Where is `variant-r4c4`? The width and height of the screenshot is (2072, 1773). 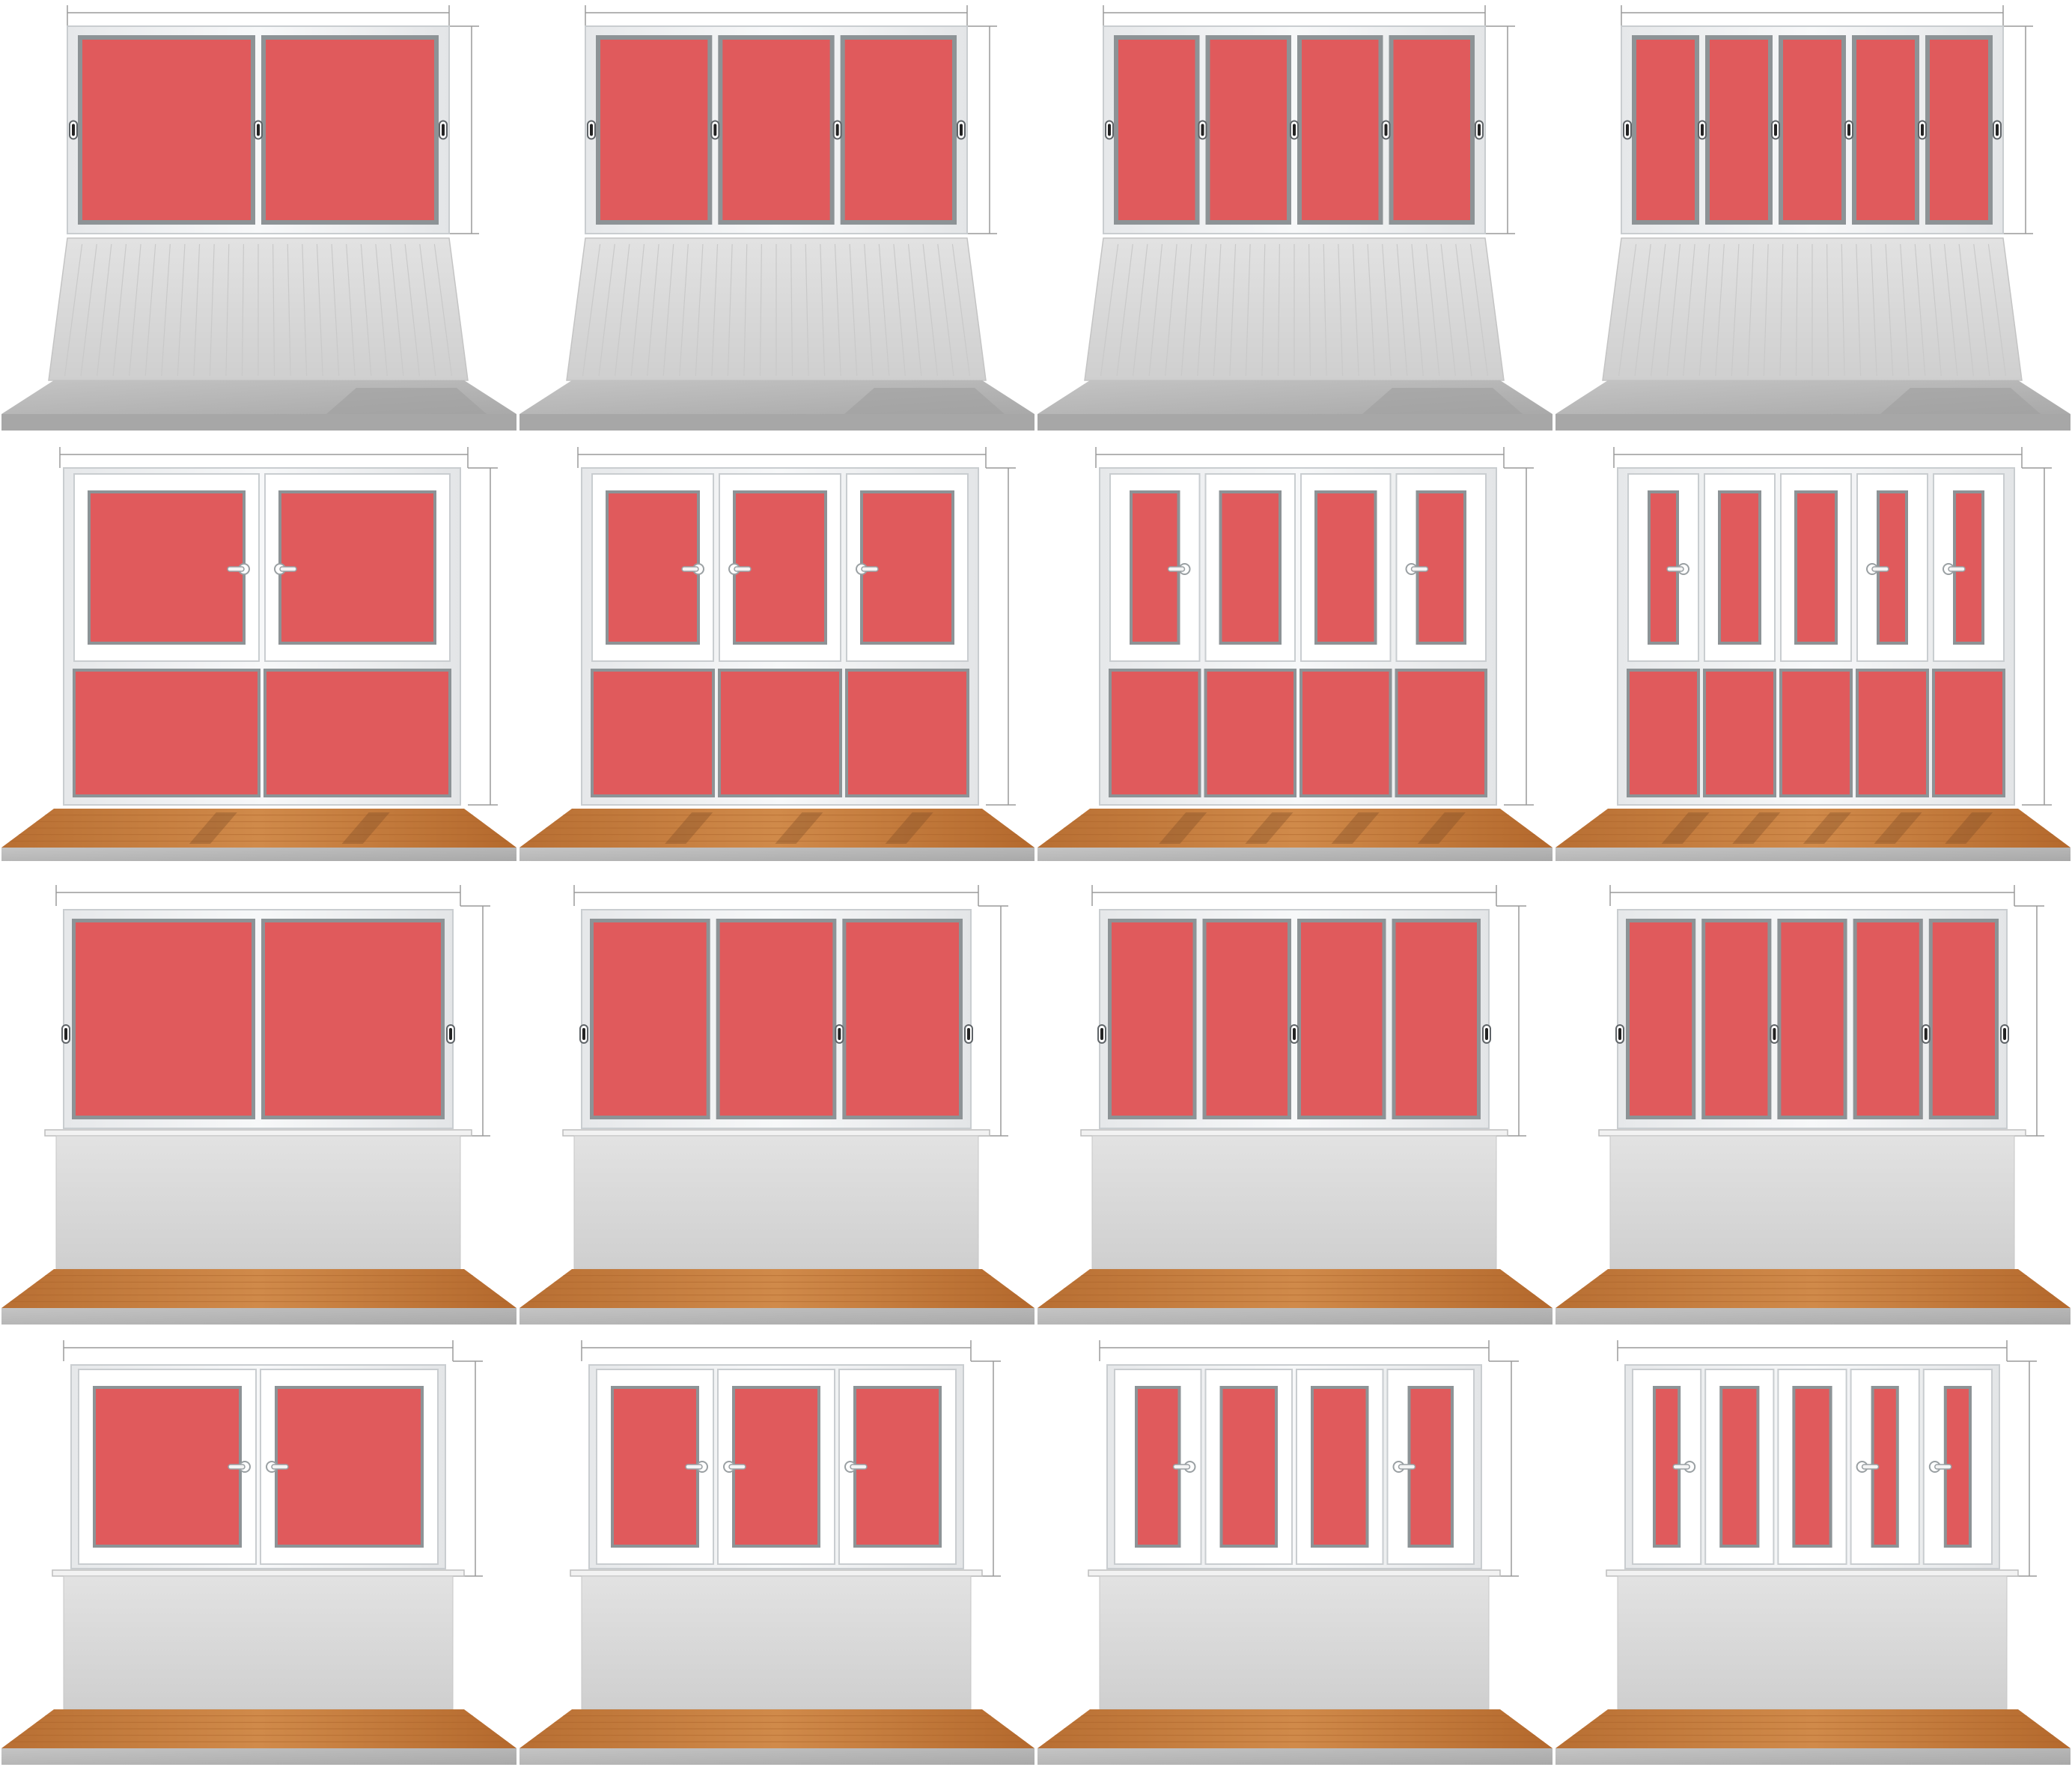
variant-r4c4 is located at coordinates (1813, 1552).